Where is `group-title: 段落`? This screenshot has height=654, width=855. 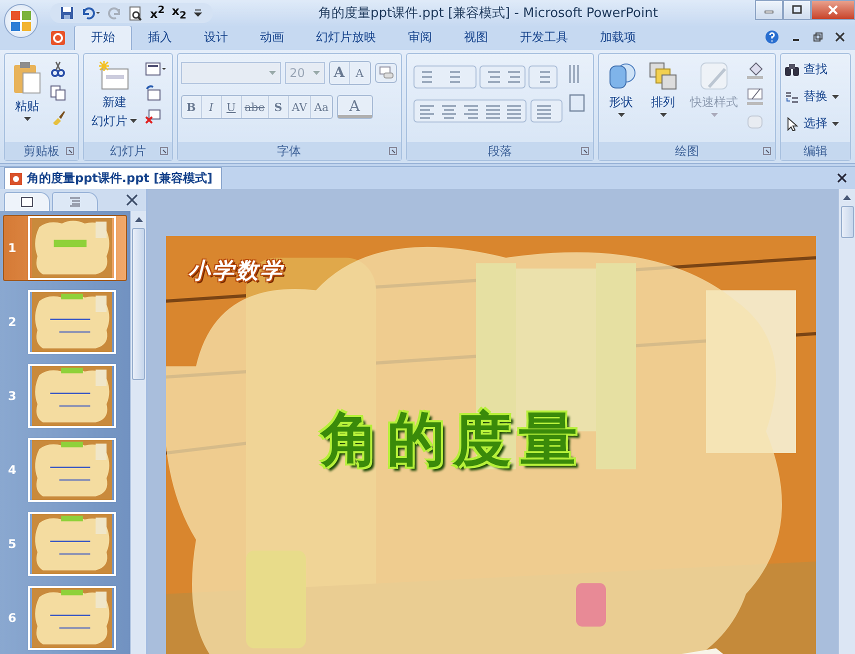
group-title: 段落 is located at coordinates (500, 151).